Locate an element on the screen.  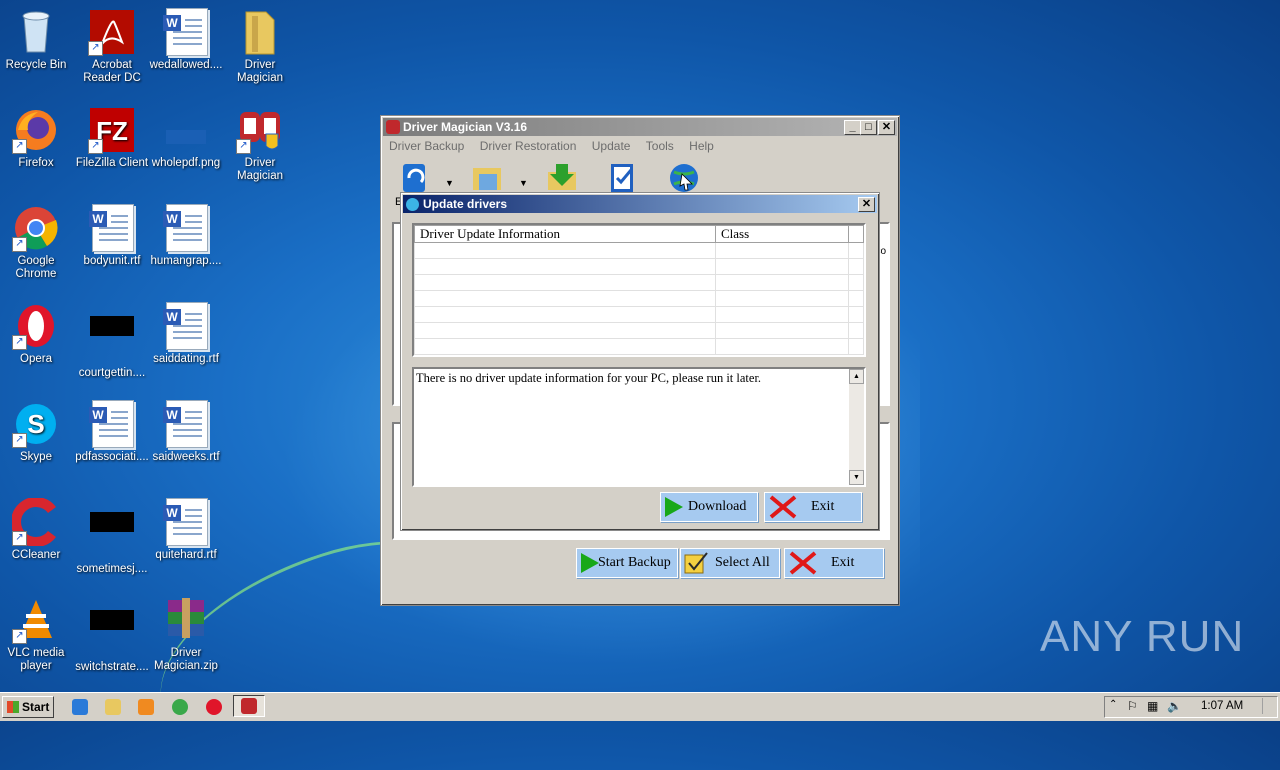
desktop-icon-skype: S ↗ Skype is located at coordinates (37, 432).